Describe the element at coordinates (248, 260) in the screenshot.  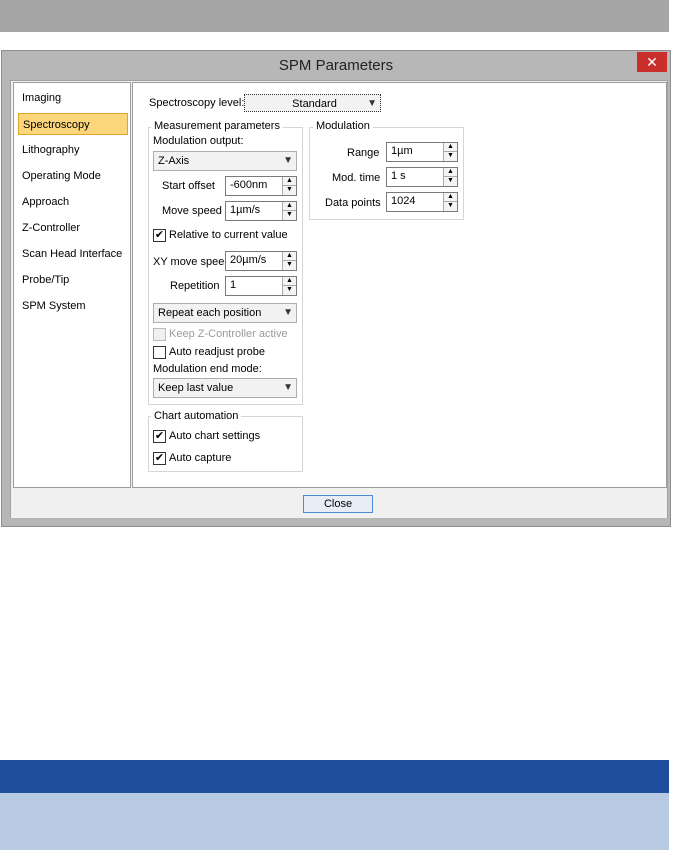
I see `xy-move-speed-value: 20µm/s` at that location.